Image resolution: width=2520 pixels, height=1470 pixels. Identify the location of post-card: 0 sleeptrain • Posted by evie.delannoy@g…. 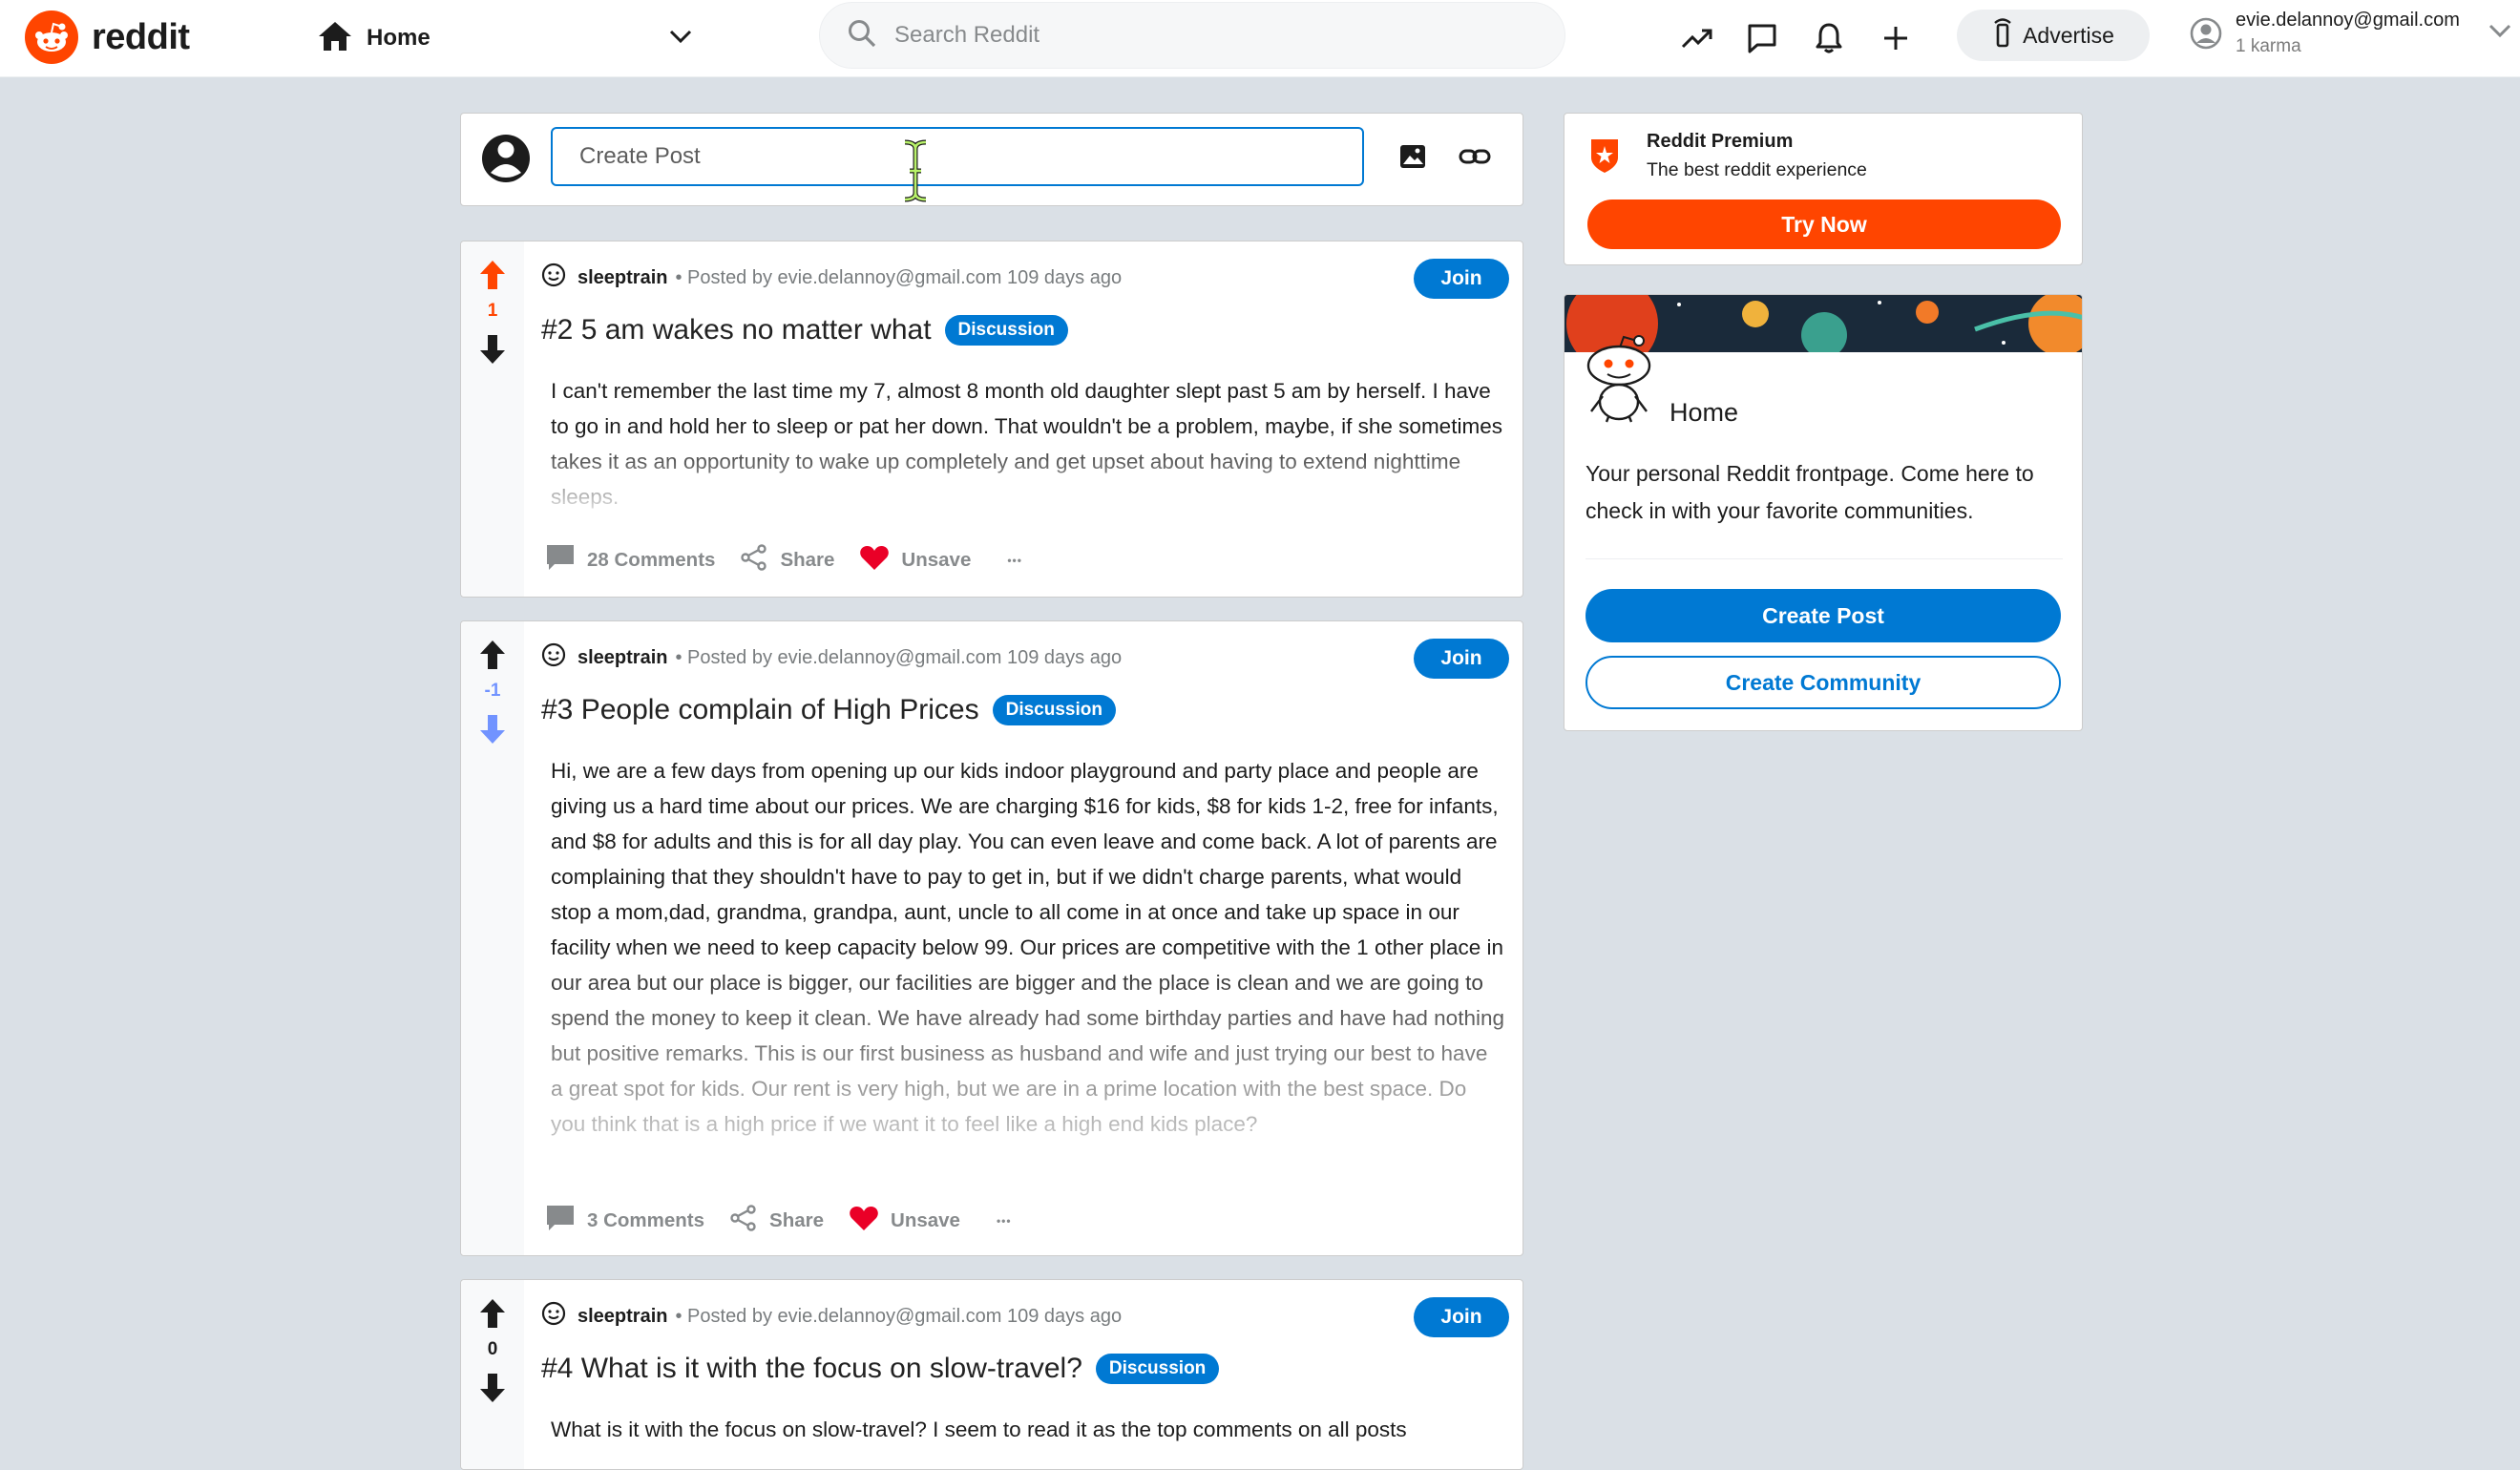
(992, 1374).